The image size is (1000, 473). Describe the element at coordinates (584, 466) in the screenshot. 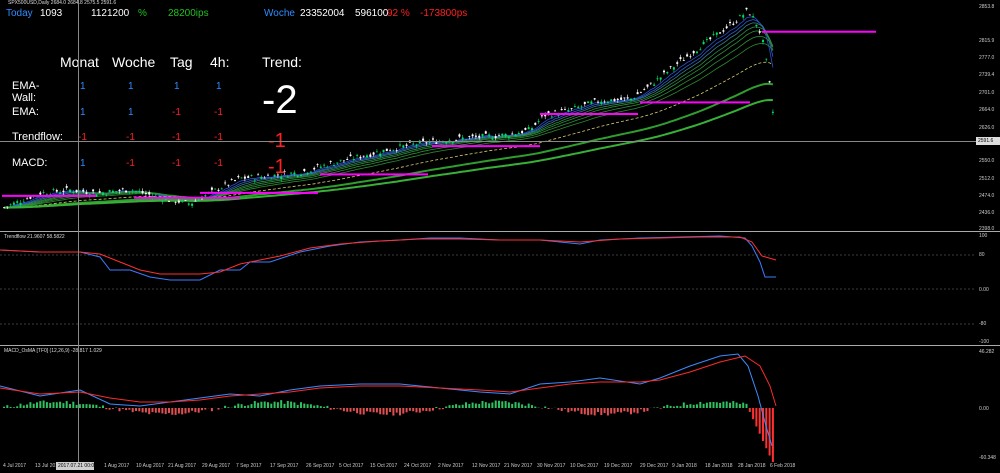

I see `date-tick: 10 Dec 2017` at that location.